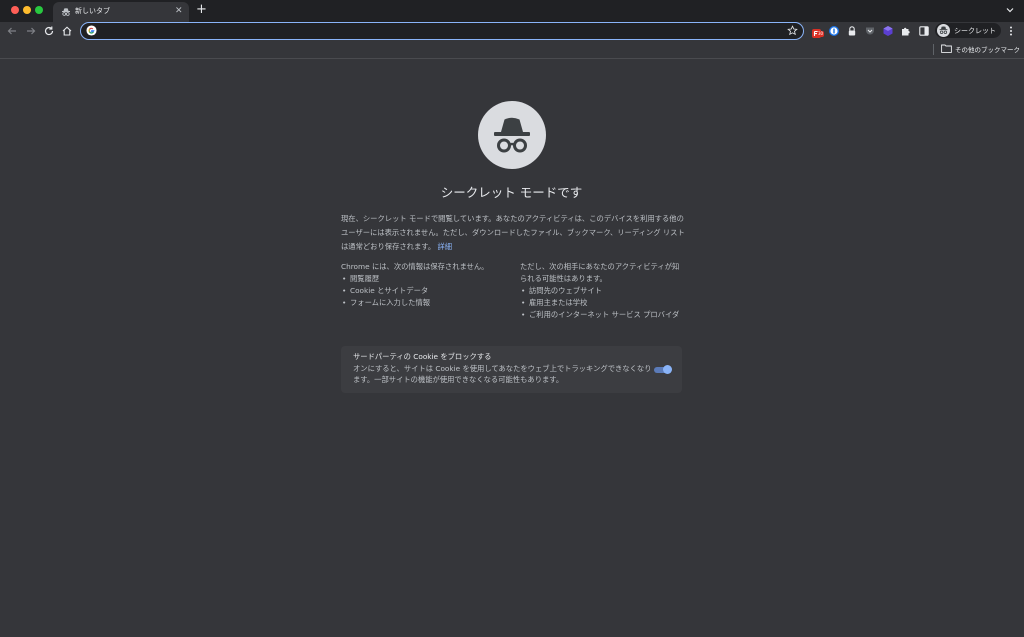  Describe the element at coordinates (15, 10) in the screenshot. I see `close-window-button` at that location.